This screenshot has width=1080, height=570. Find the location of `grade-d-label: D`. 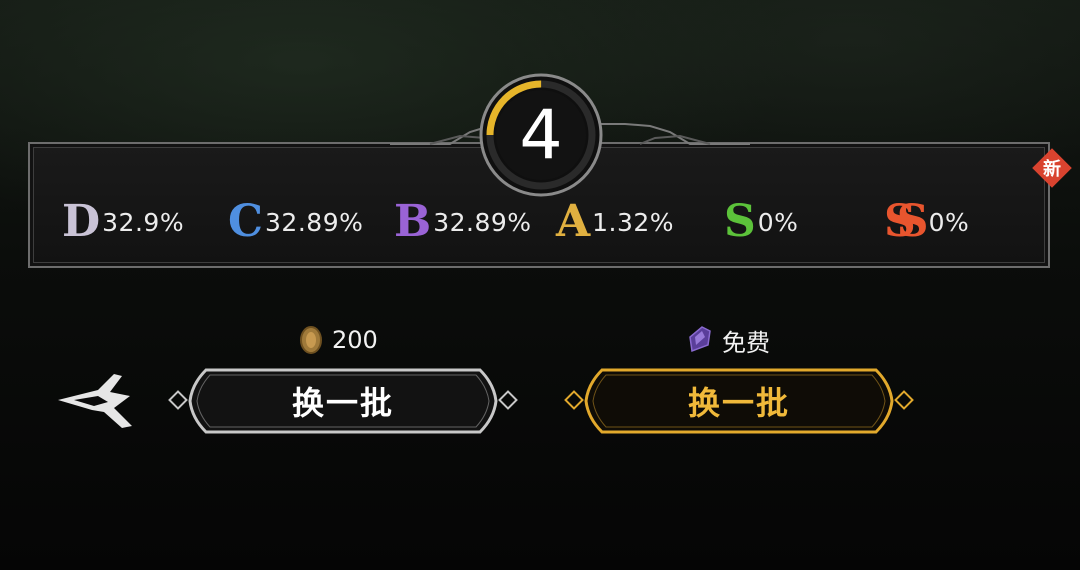

grade-d-label: D is located at coordinates (81, 221).